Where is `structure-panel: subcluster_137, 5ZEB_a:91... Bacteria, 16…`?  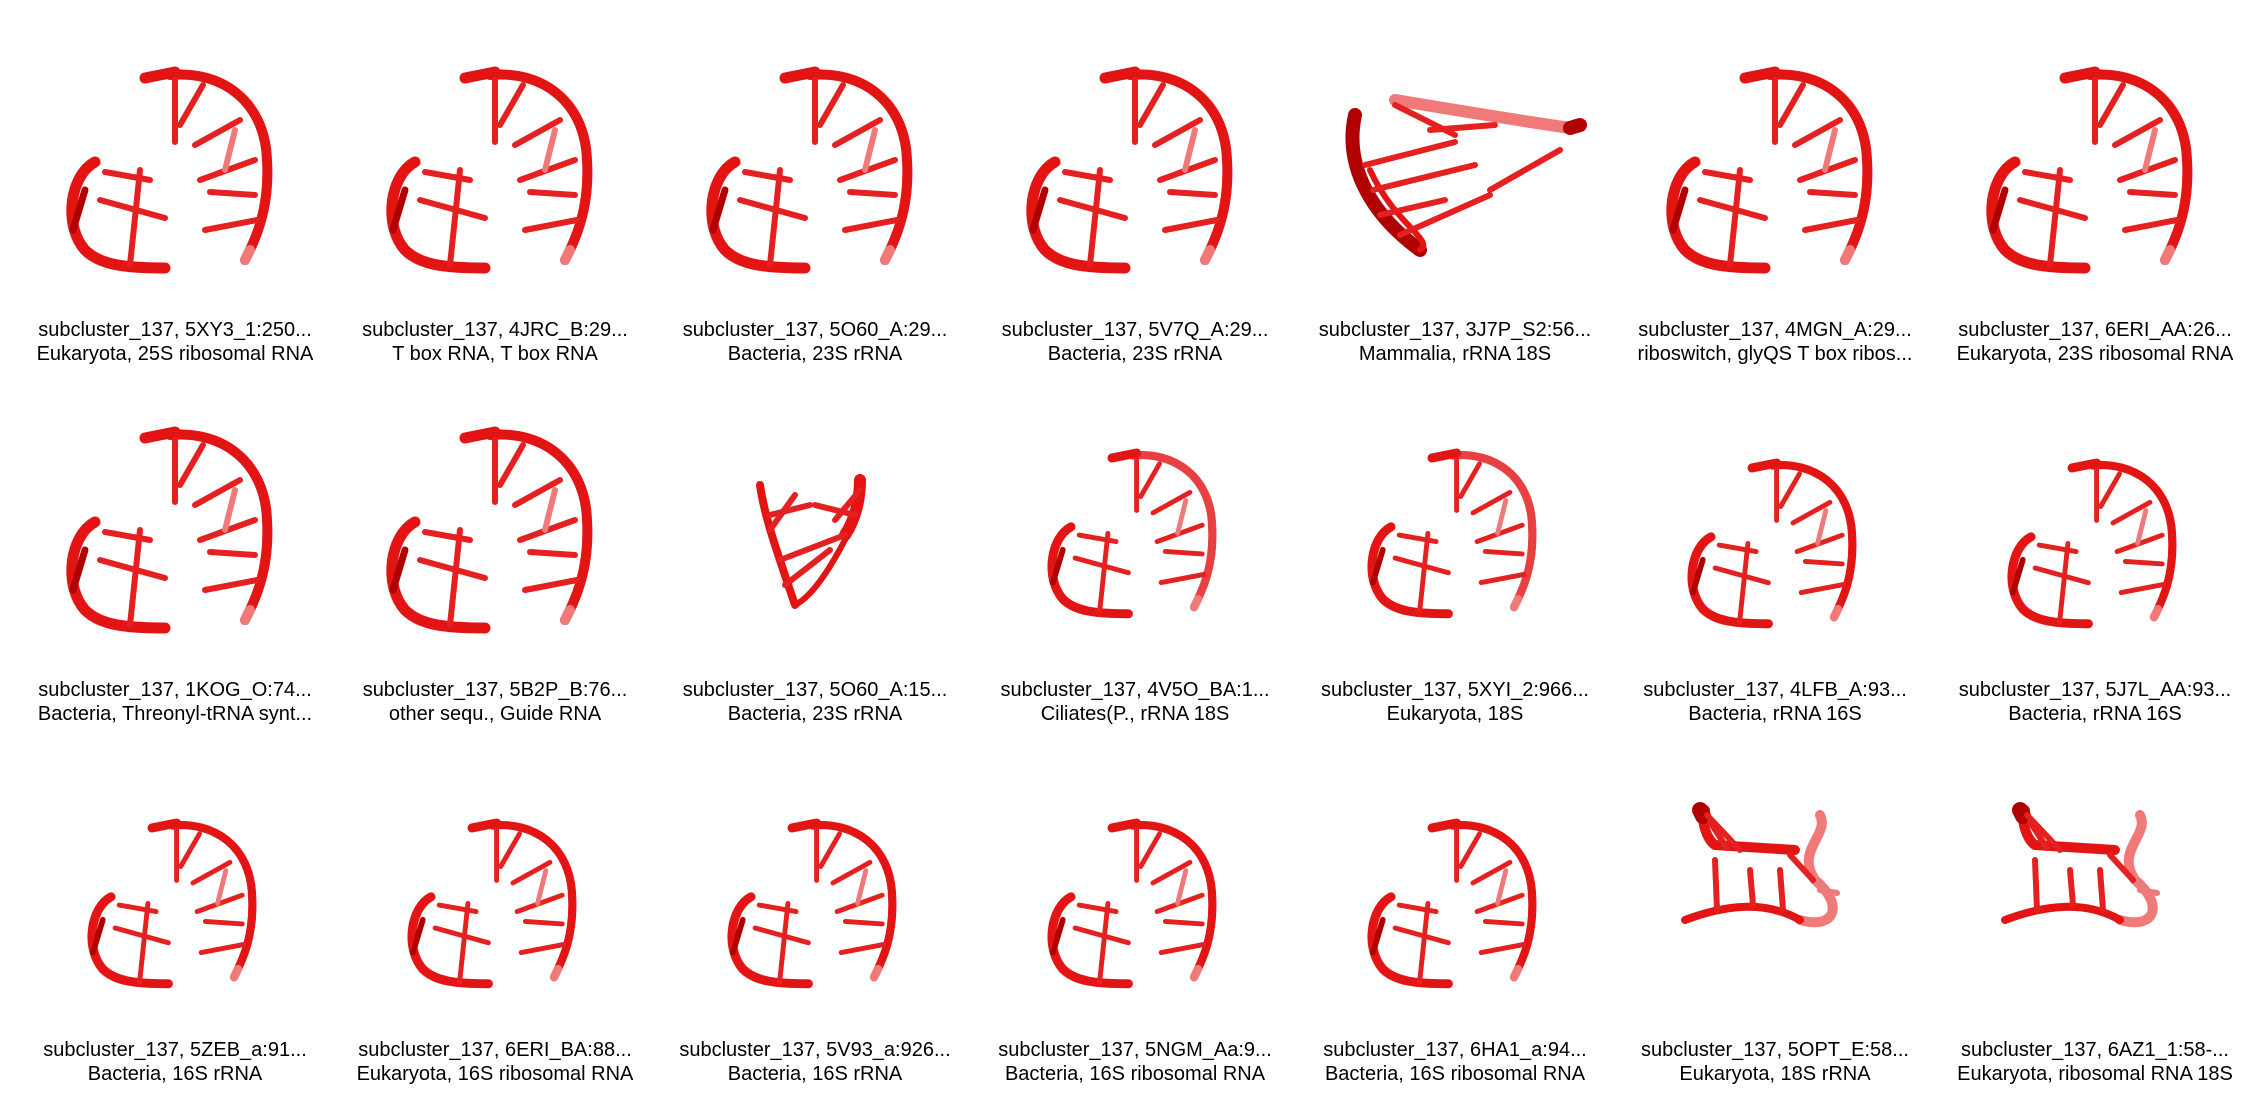
structure-panel: subcluster_137, 5ZEB_a:91... Bacteria, 16… is located at coordinates (175, 902).